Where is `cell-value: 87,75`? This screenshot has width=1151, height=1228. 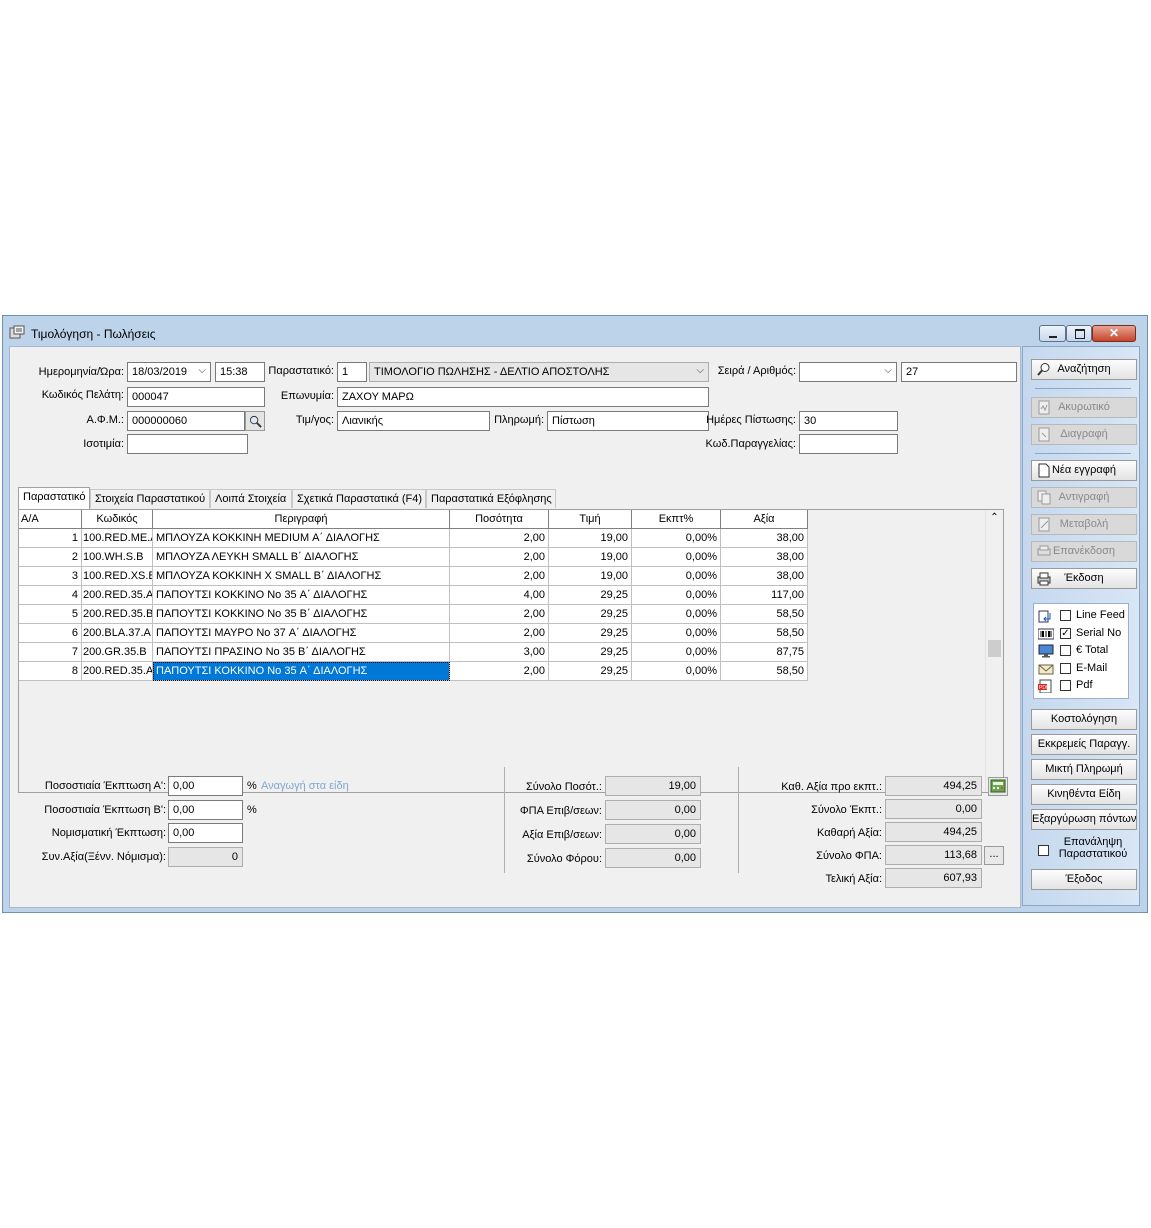
cell-value: 87,75 is located at coordinates (764, 652).